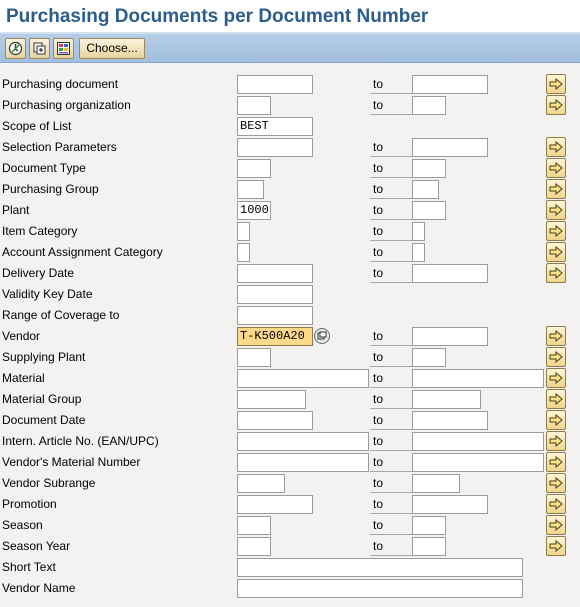 This screenshot has width=580, height=607. What do you see at coordinates (322, 336) in the screenshot?
I see `value-help-button` at bounding box center [322, 336].